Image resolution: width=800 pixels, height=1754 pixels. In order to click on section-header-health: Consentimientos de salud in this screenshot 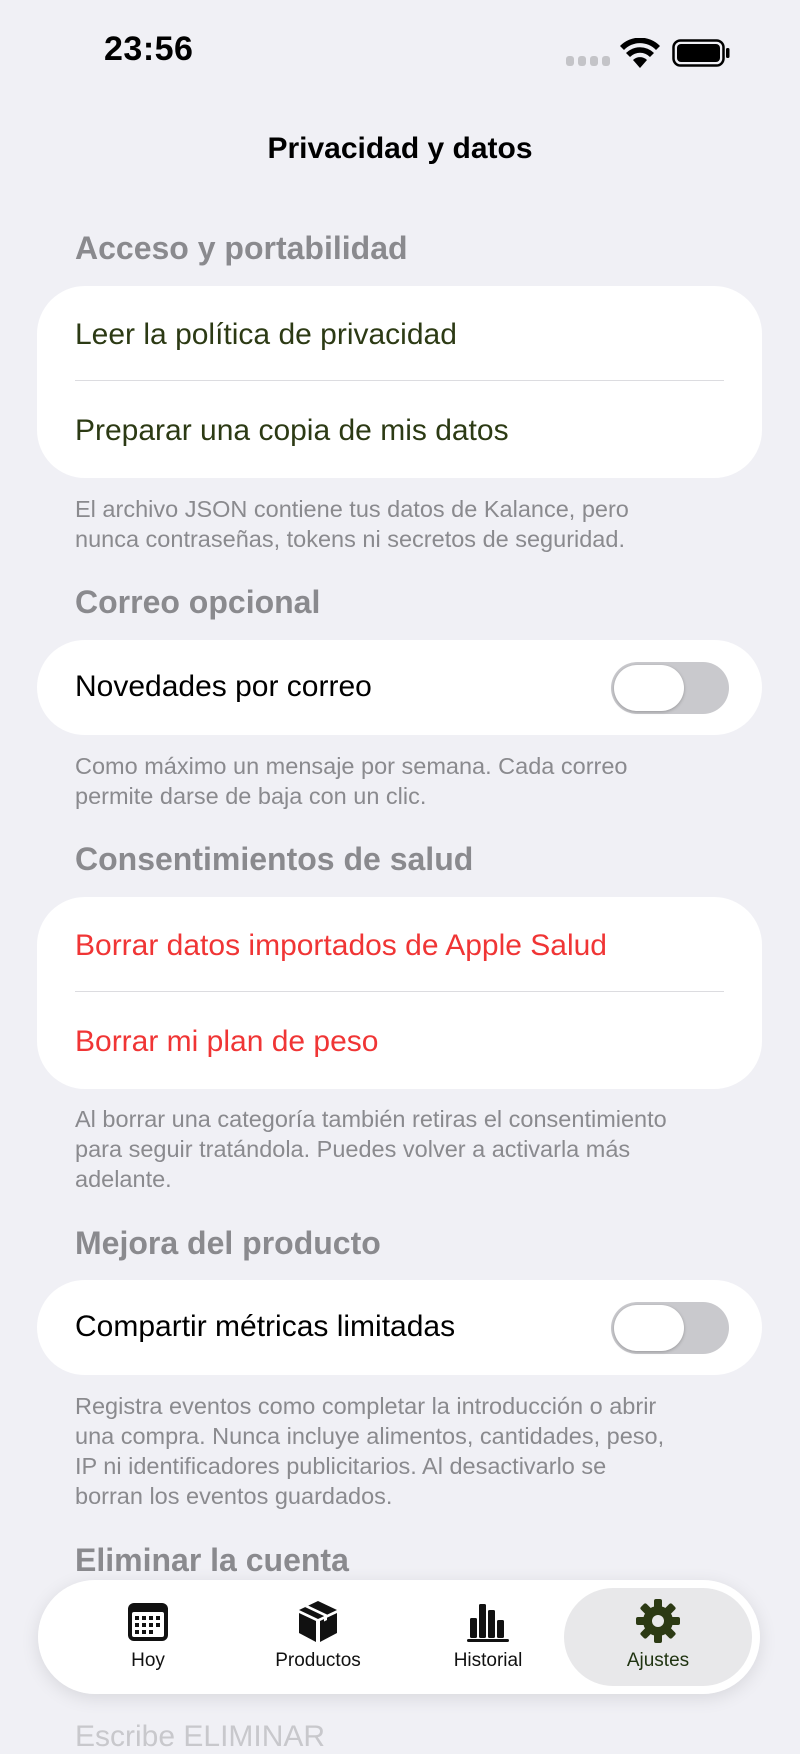, I will do `click(274, 859)`.